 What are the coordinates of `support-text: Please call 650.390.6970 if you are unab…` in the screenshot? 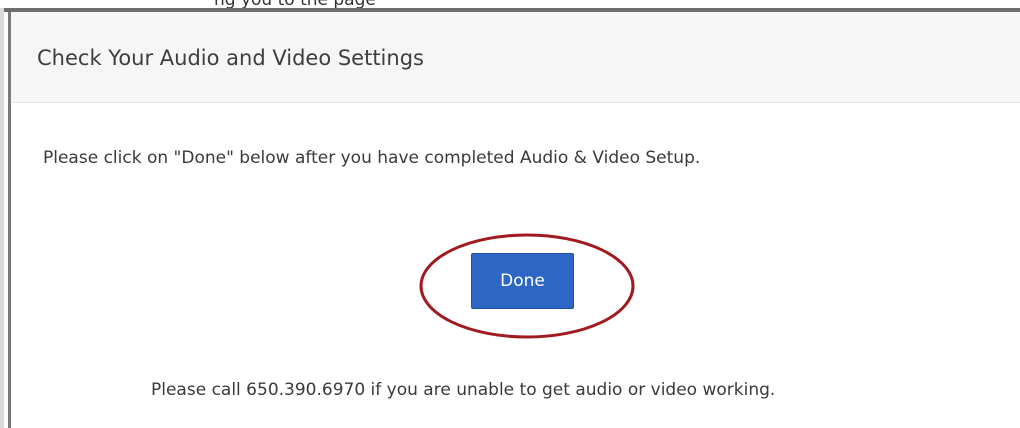 It's located at (463, 390).